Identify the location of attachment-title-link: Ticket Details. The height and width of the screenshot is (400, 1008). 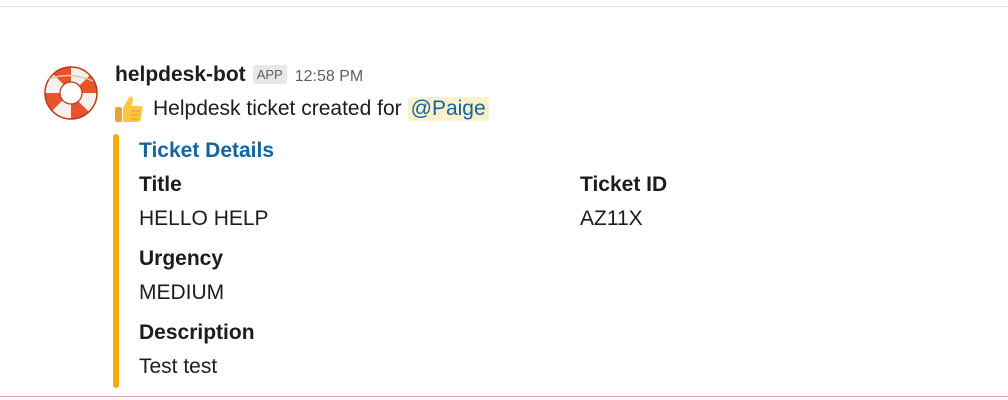
(206, 151).